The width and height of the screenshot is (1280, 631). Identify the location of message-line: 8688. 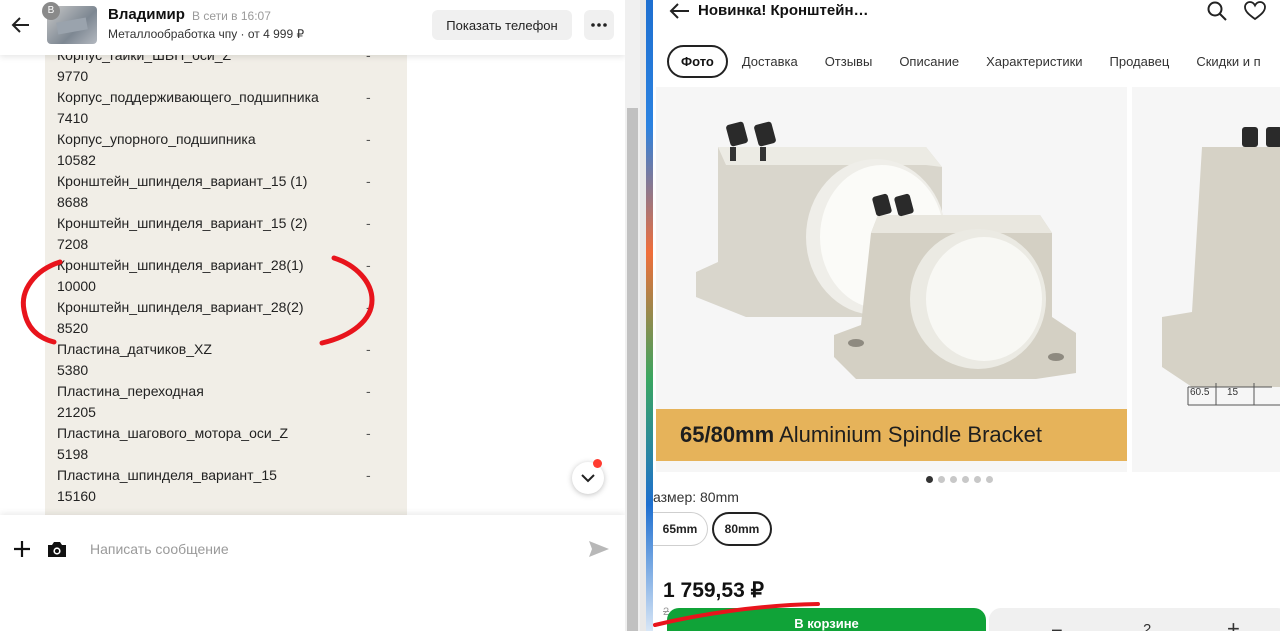
(217, 202).